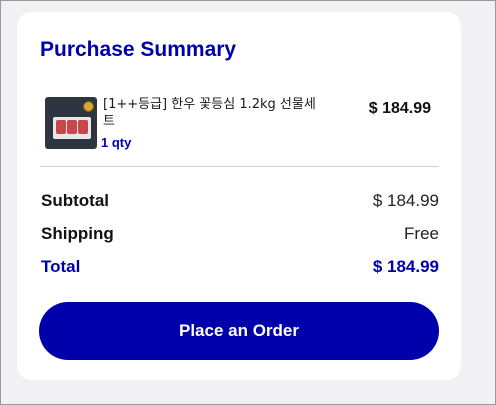  Describe the element at coordinates (421, 233) in the screenshot. I see `shipping-value: Free` at that location.